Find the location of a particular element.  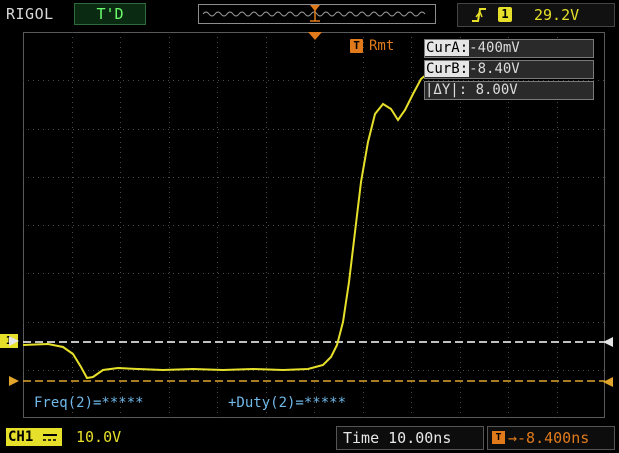

cursor-a-tag: CurA: is located at coordinates (447, 48).